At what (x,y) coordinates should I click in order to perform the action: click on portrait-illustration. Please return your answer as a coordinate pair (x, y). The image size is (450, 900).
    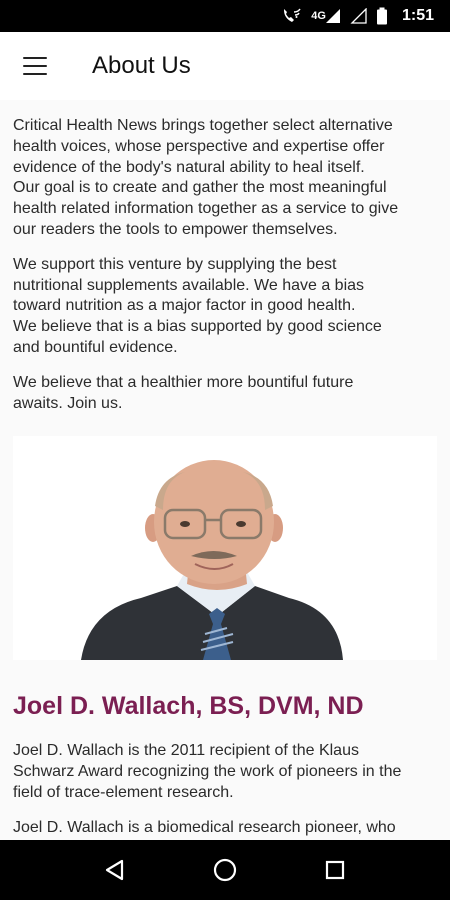
    Looking at the image, I should click on (212, 560).